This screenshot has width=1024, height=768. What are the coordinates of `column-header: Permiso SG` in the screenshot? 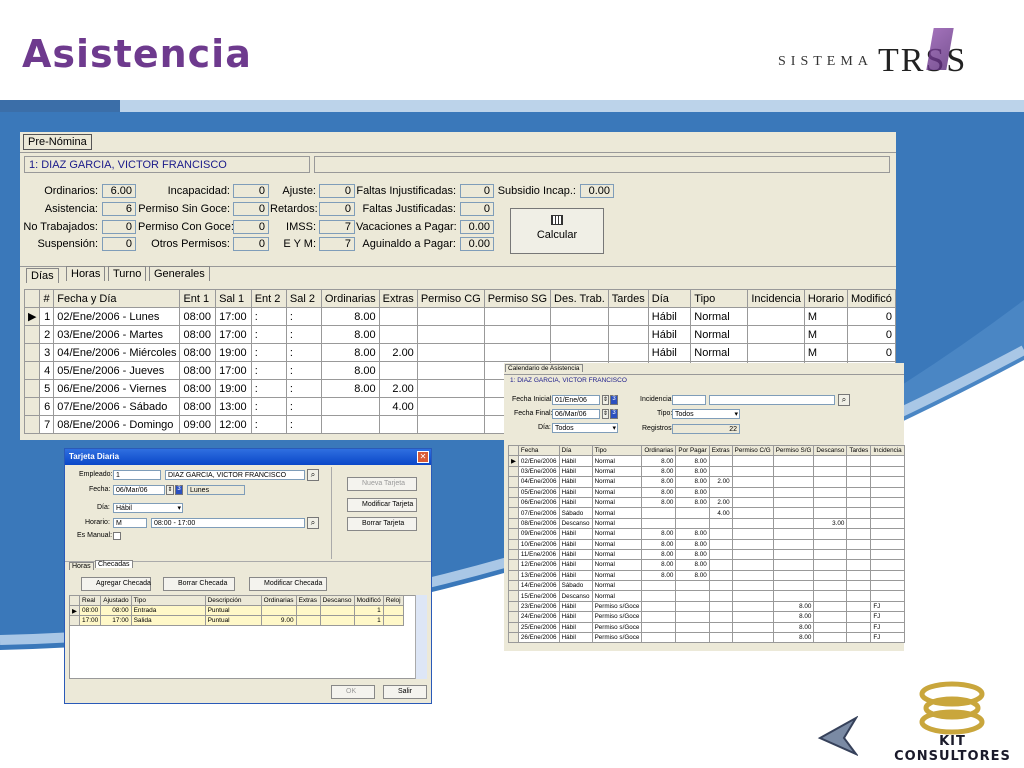 It's located at (517, 298).